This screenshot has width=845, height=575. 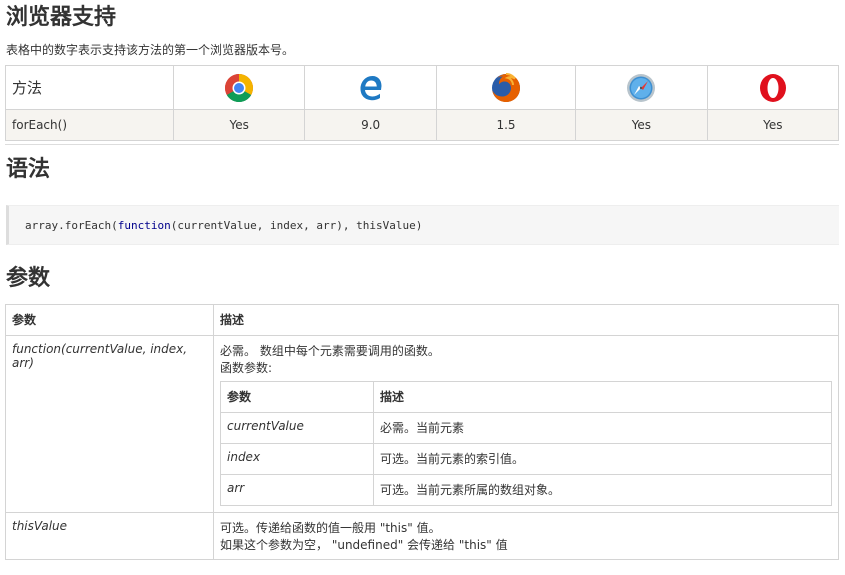 What do you see at coordinates (144, 225) in the screenshot?
I see `code-keyword: function` at bounding box center [144, 225].